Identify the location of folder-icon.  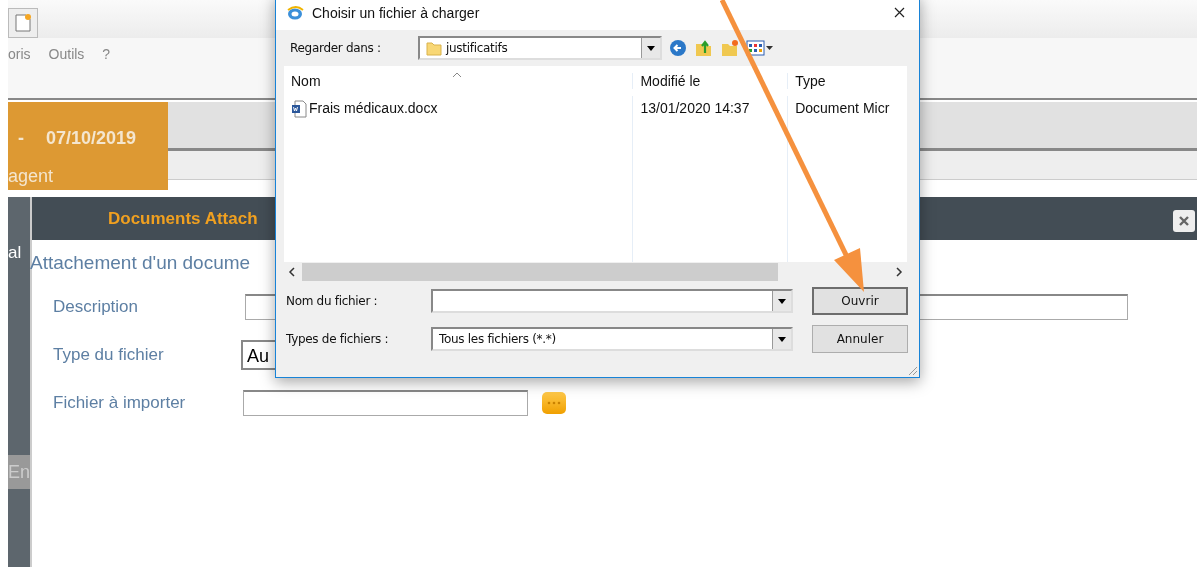
(434, 48).